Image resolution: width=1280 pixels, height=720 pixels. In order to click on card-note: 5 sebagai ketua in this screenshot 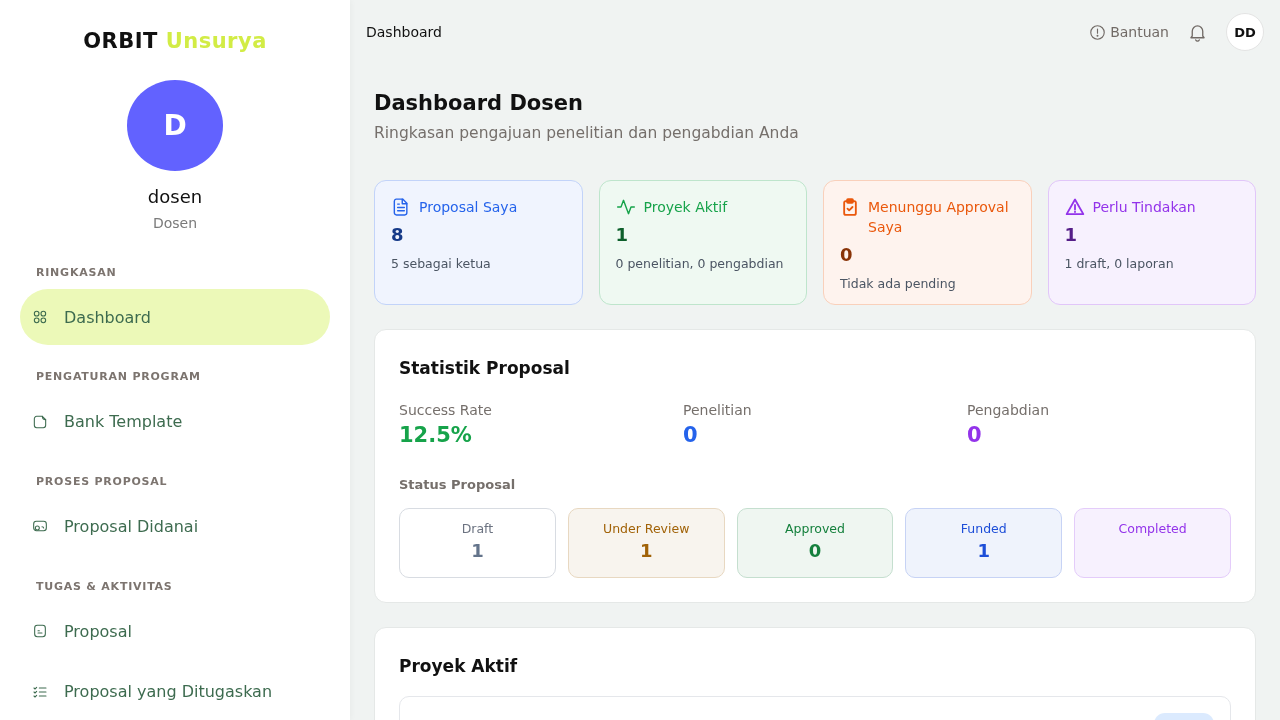, I will do `click(441, 264)`.